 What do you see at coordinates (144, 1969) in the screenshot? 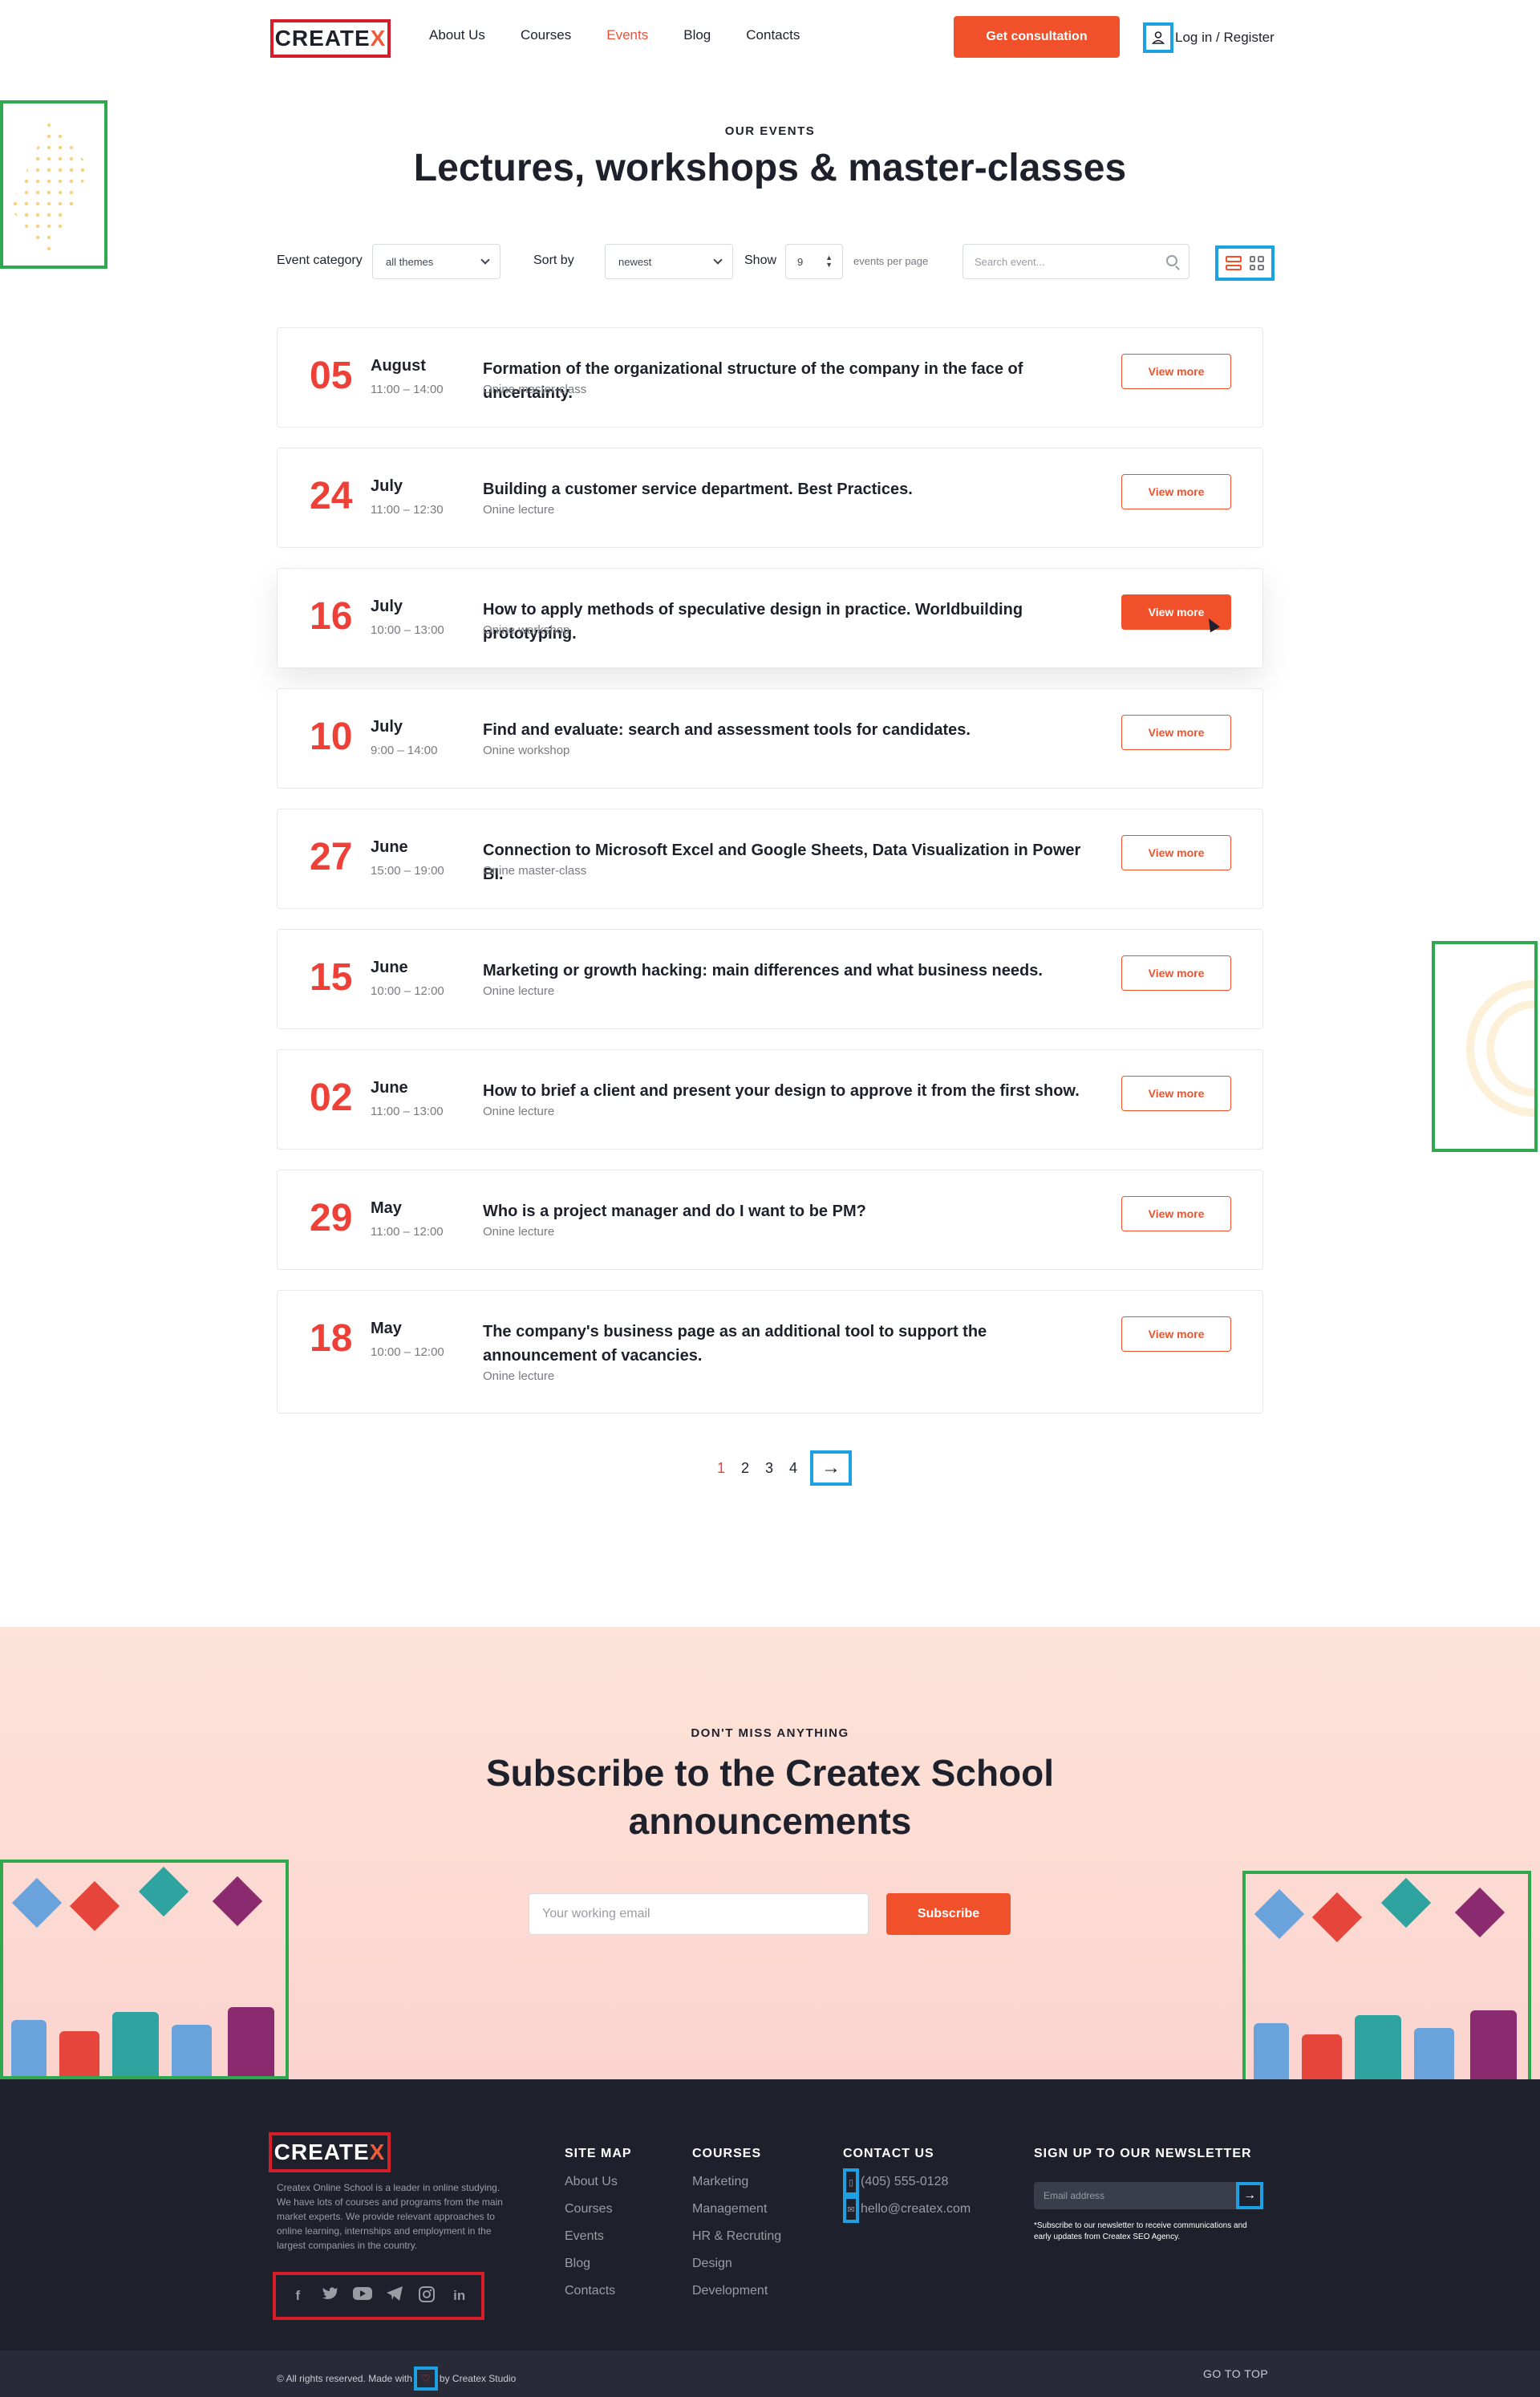
I see `graduation-illustration` at bounding box center [144, 1969].